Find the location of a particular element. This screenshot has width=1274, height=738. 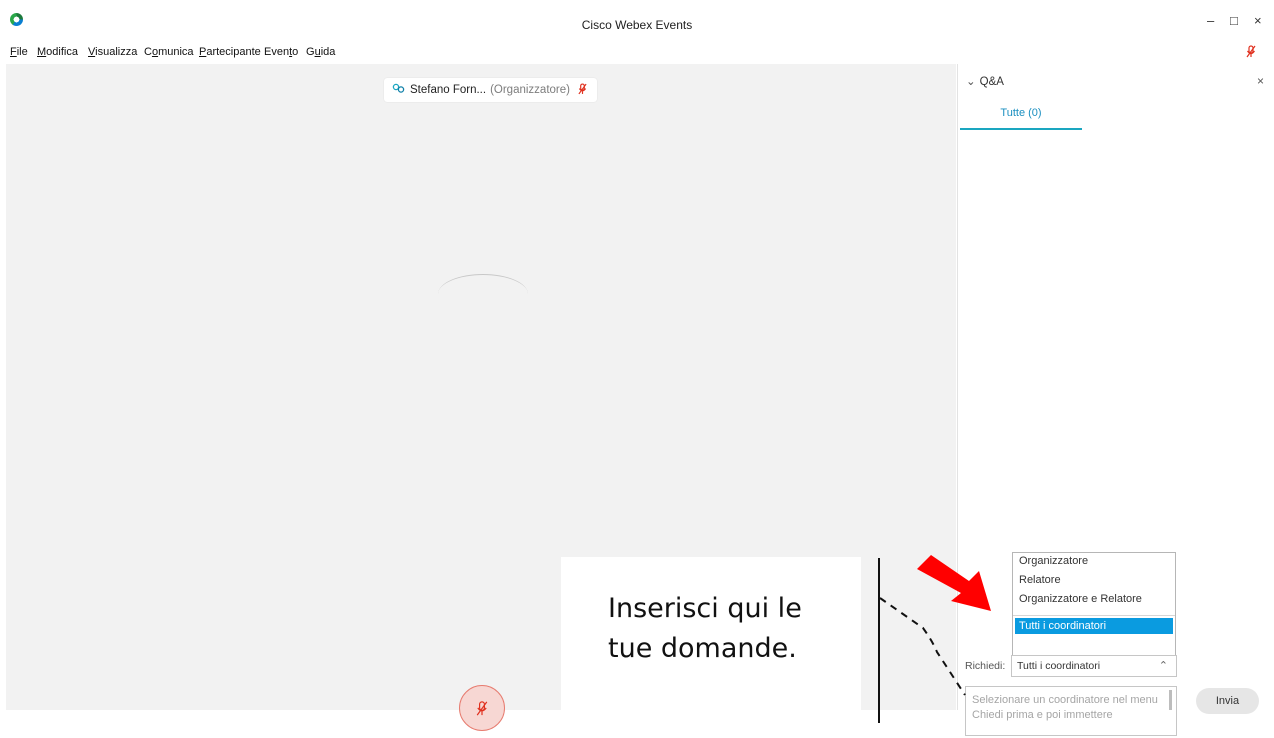

menu-visualizza: Visualizza is located at coordinates (112, 52).